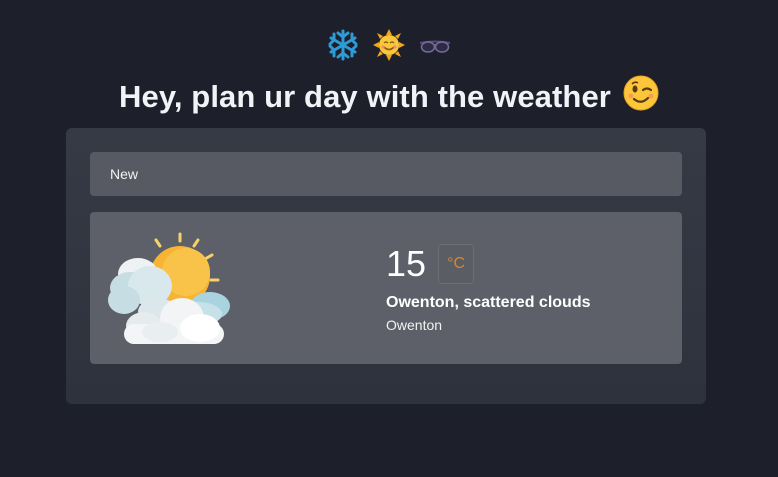 The height and width of the screenshot is (477, 778). Describe the element at coordinates (365, 96) in the screenshot. I see `headline-text: Hey, plan ur day with the weather` at that location.